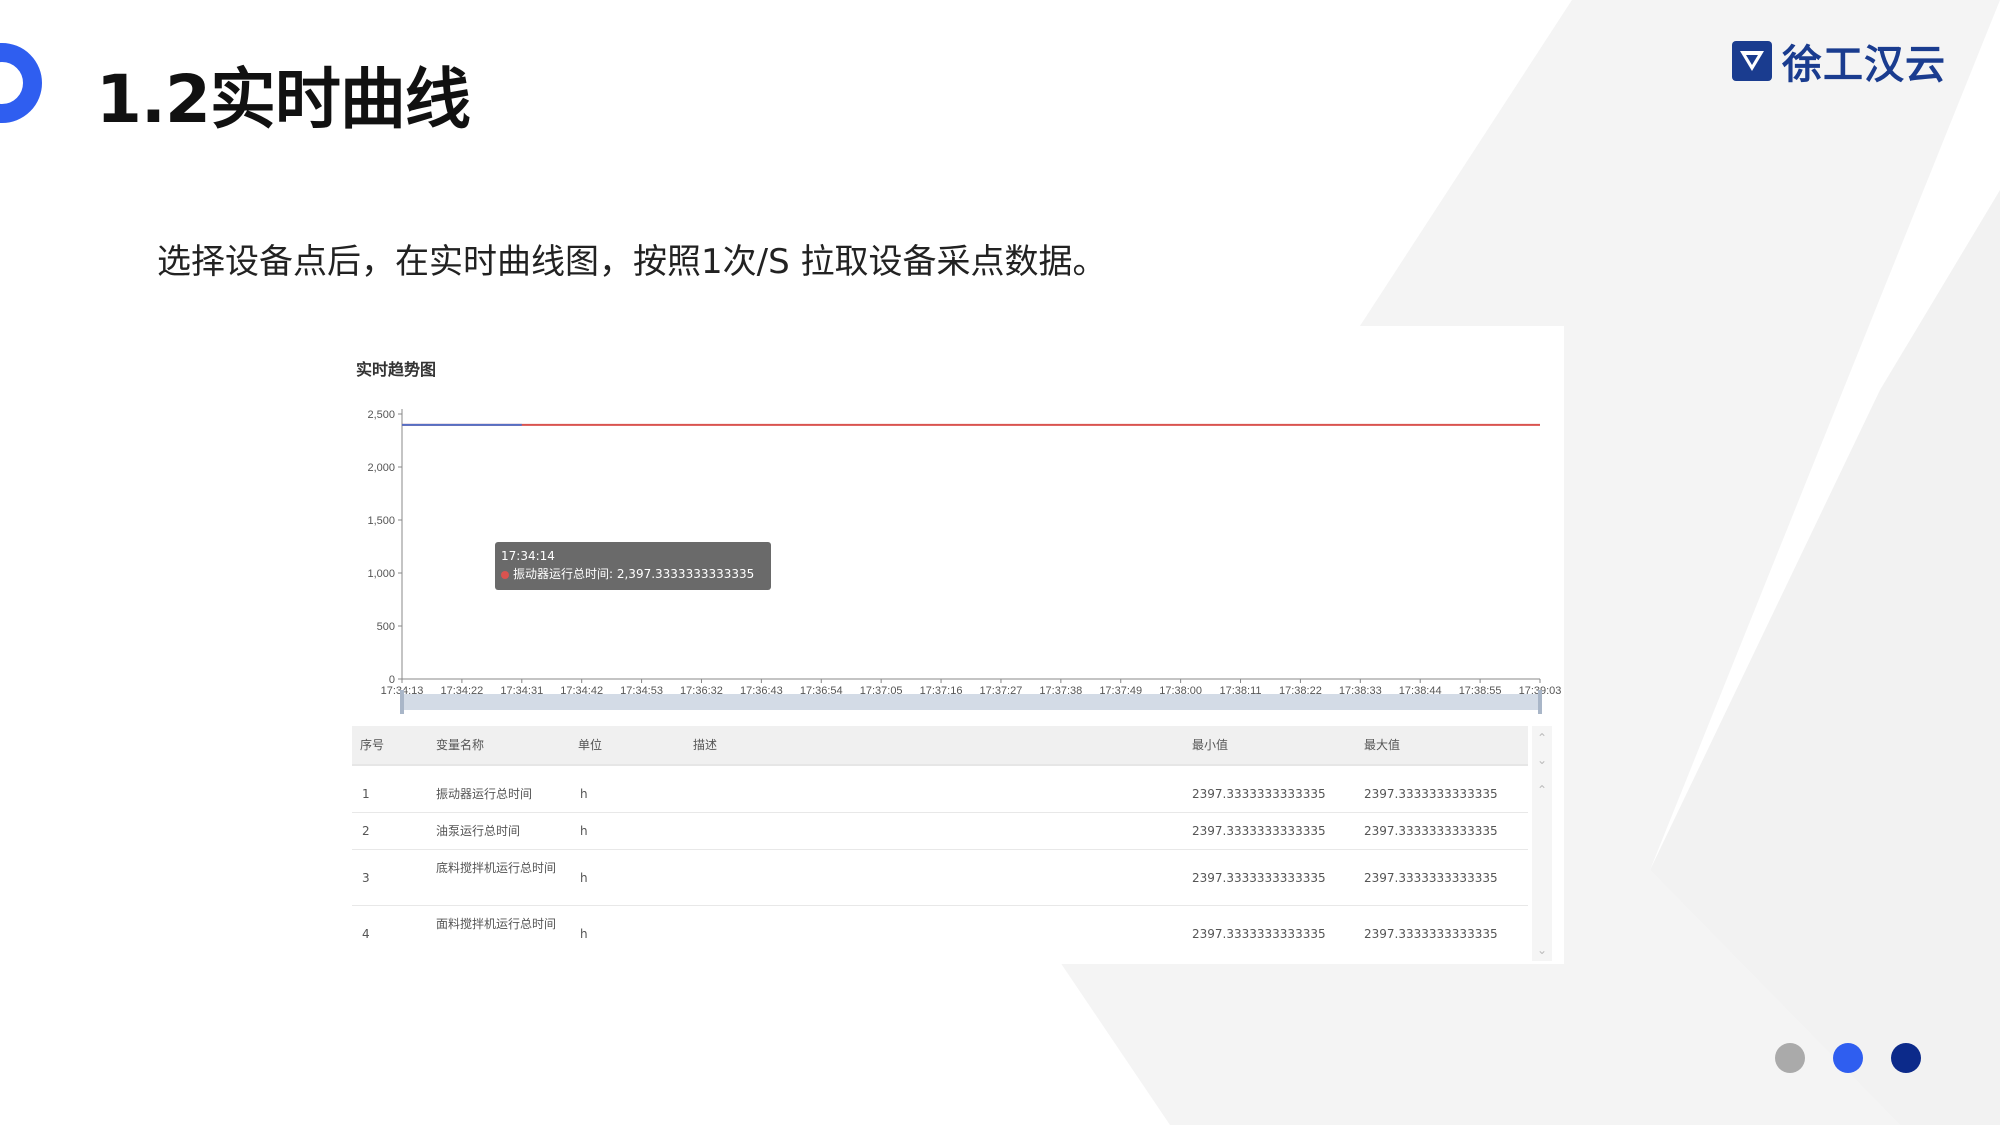  Describe the element at coordinates (634, 574) in the screenshot. I see `tooltip-value: 振动器运行总时间: 2,397.3333333333335` at that location.